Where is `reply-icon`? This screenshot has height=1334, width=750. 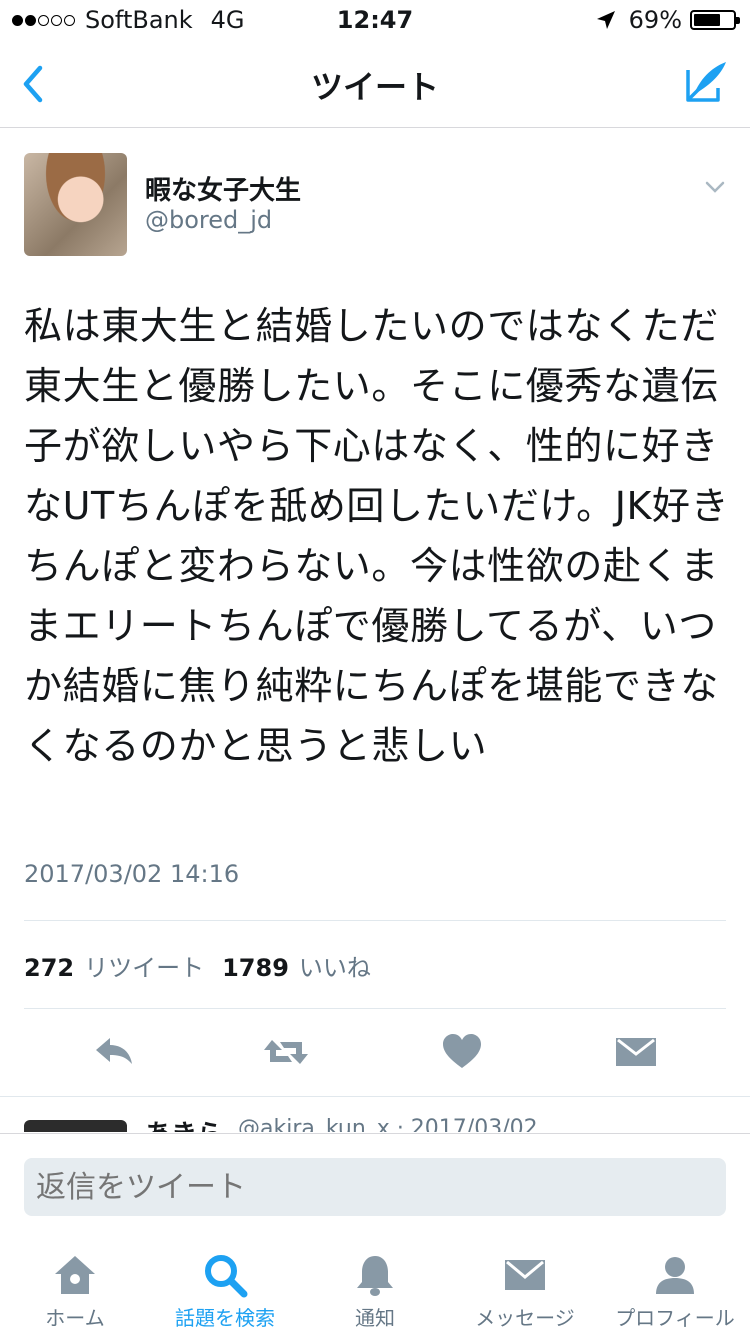 reply-icon is located at coordinates (114, 1052).